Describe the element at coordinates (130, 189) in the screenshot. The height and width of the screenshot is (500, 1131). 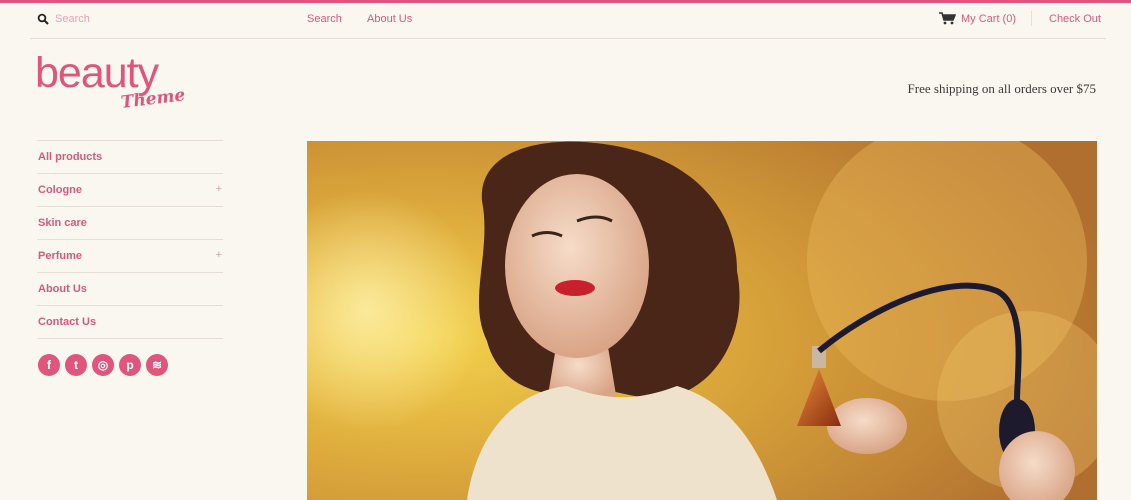
I see `sidebar-item-cologne: Cologne +` at that location.